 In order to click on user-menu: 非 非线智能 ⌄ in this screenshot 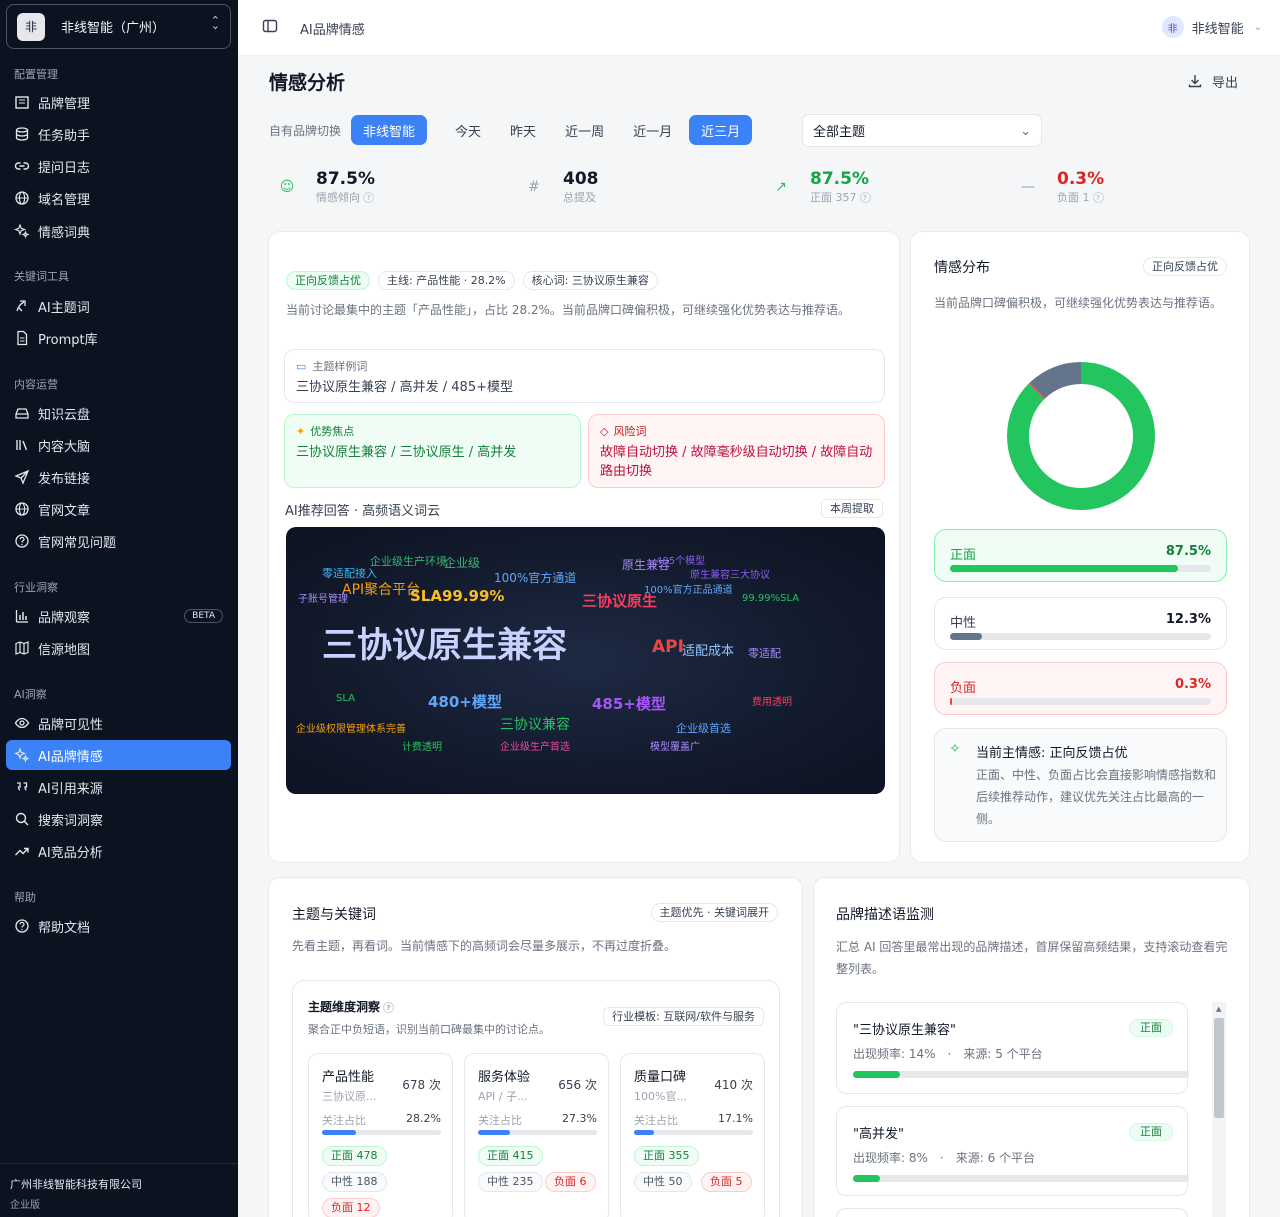, I will do `click(1211, 27)`.